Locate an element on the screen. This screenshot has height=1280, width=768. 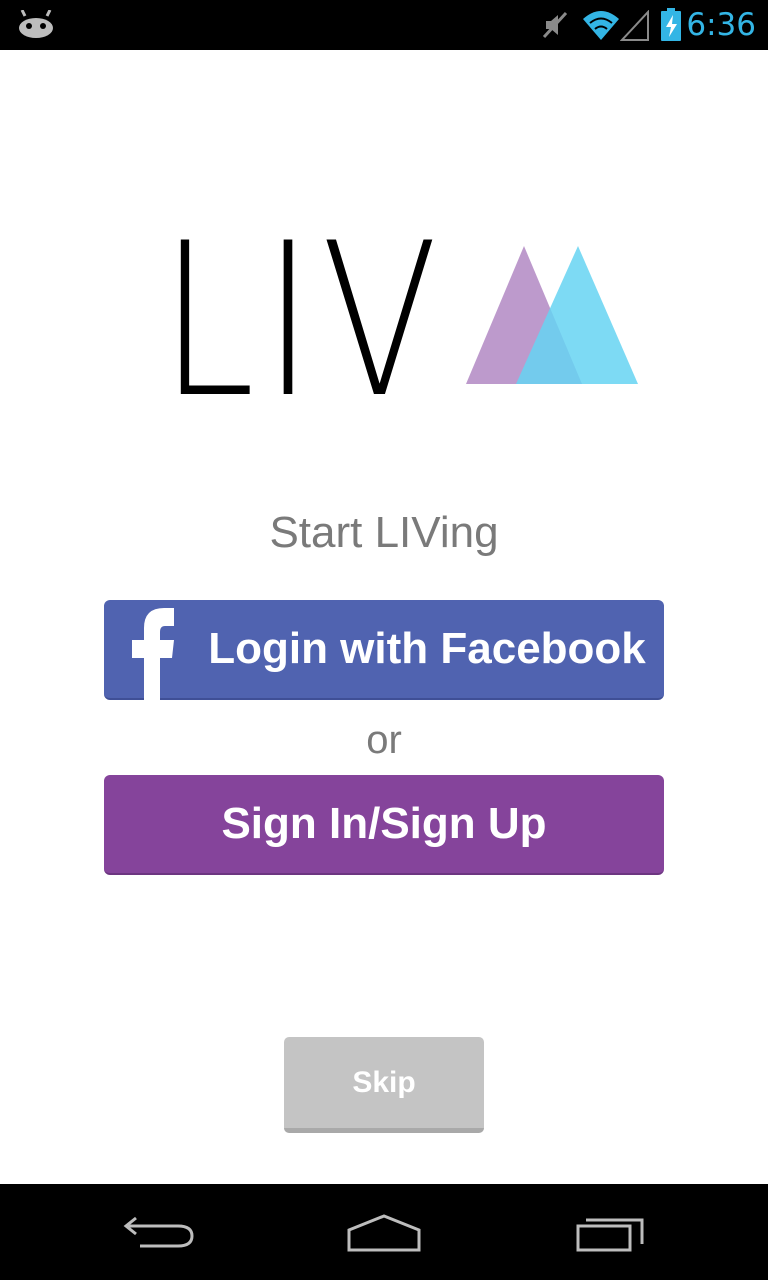
sign-in-sign-up-button: Sign In/Sign Up is located at coordinates (384, 825).